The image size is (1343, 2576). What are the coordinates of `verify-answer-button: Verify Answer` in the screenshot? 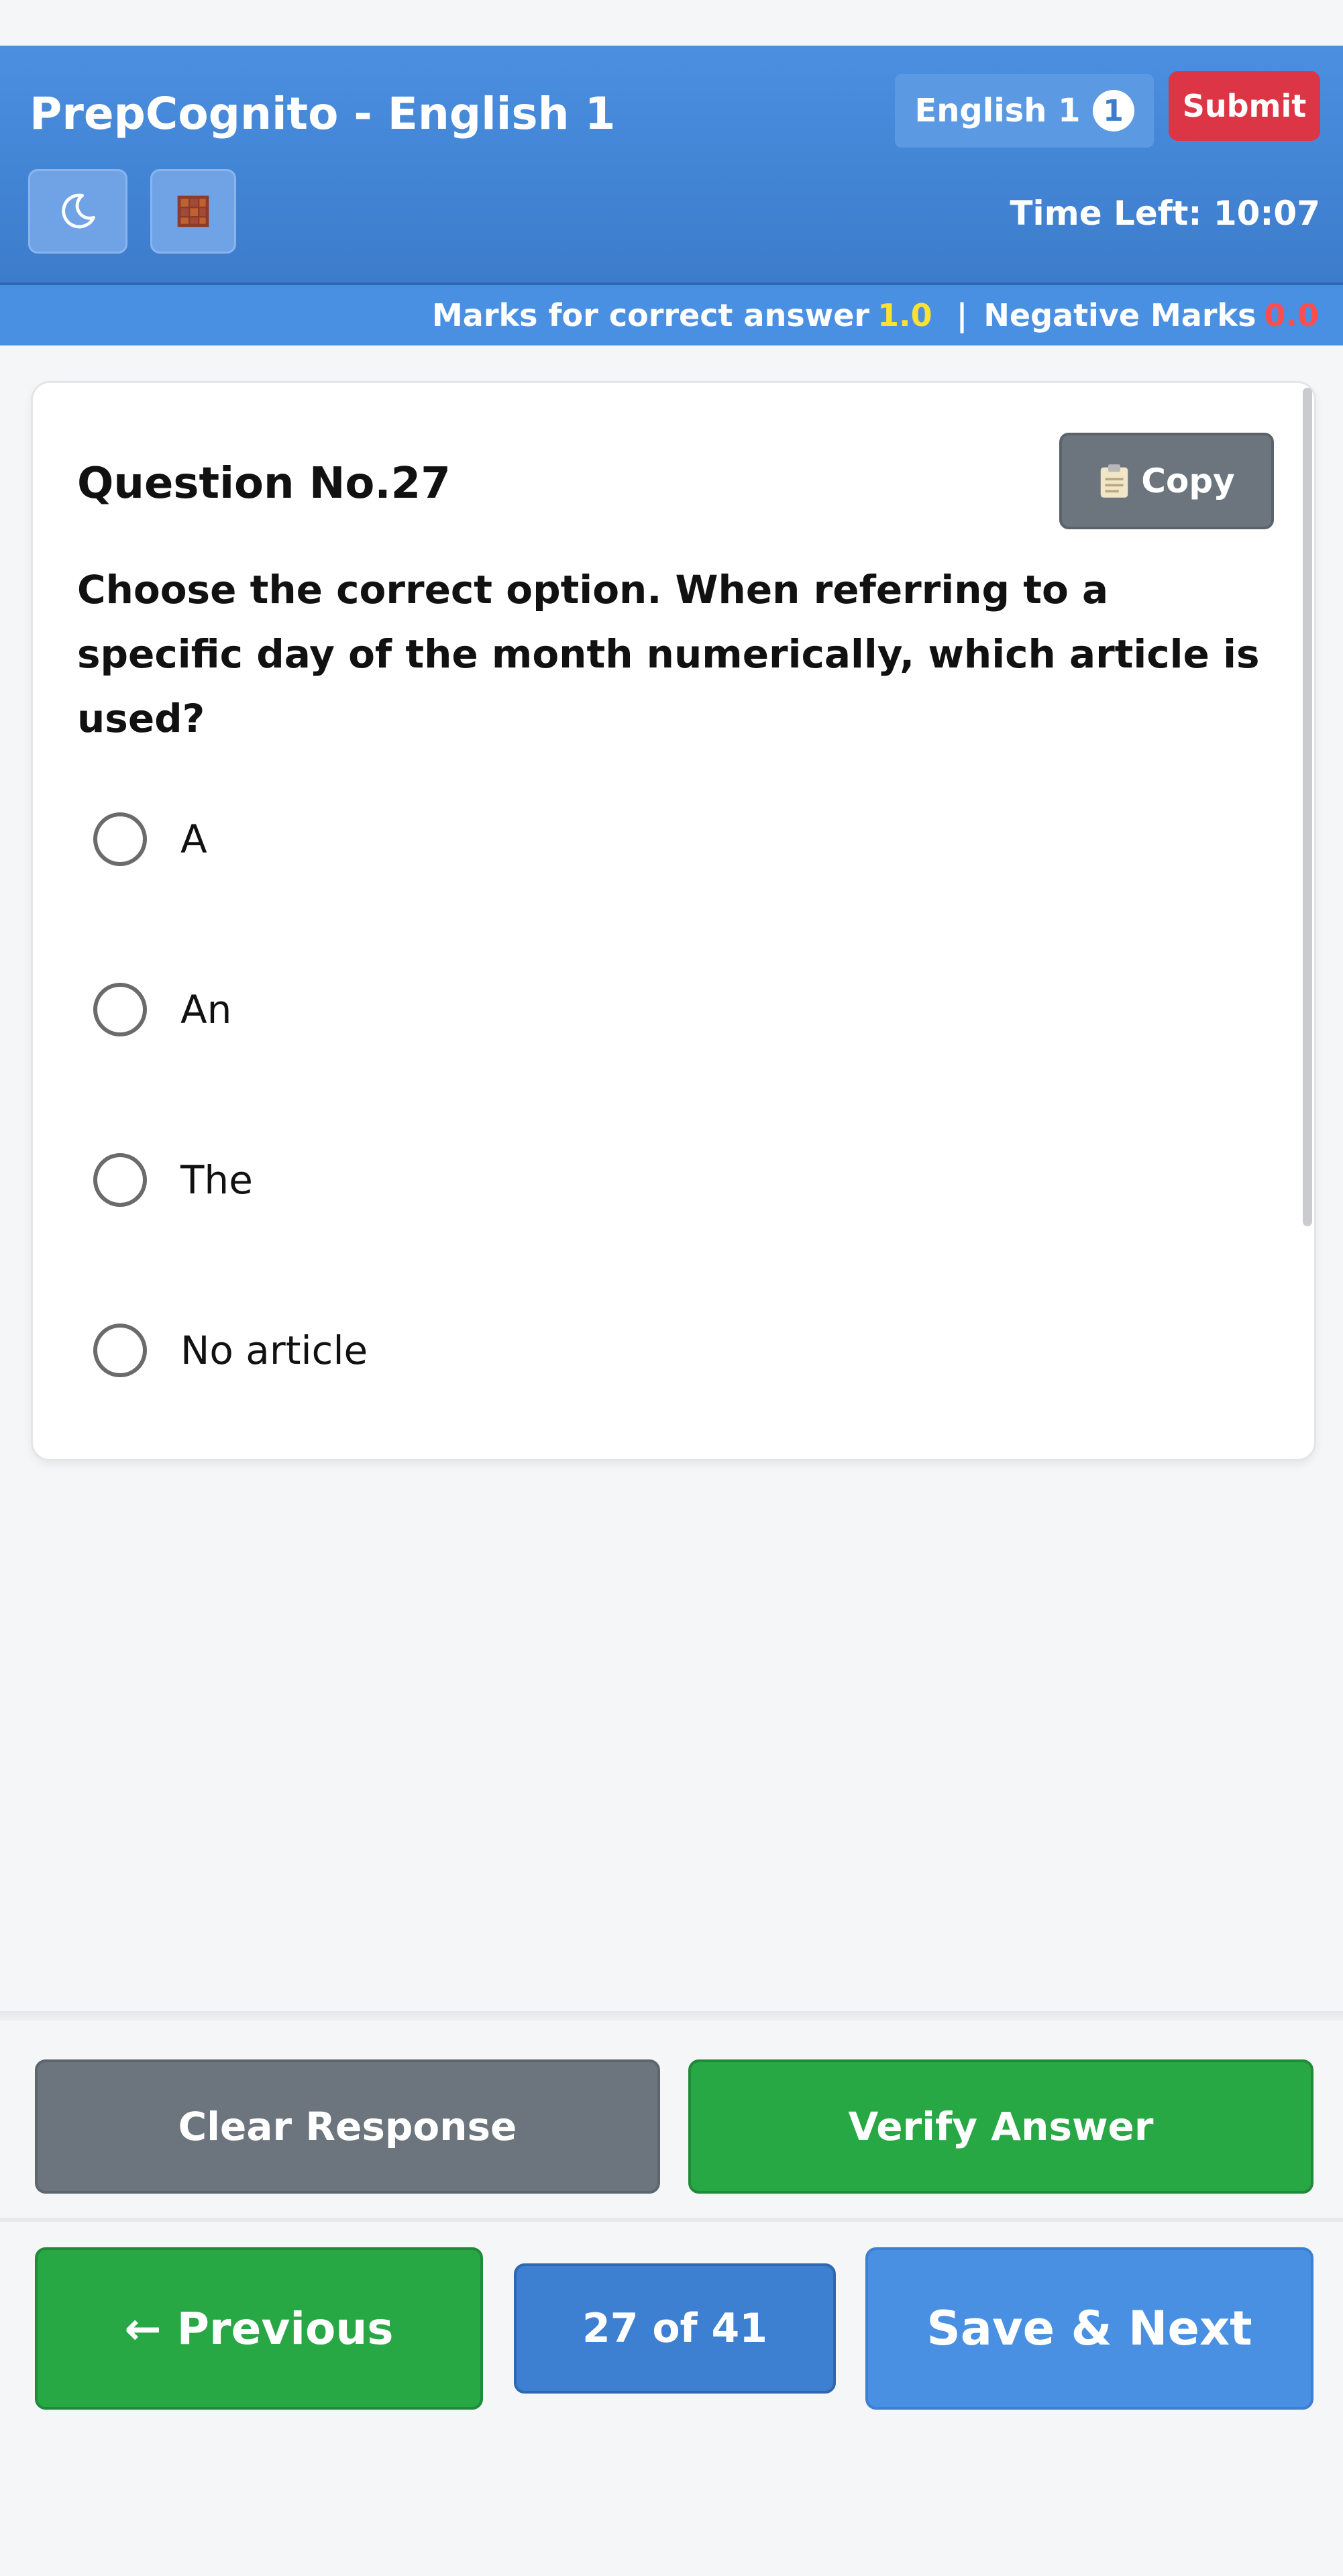 It's located at (1000, 2126).